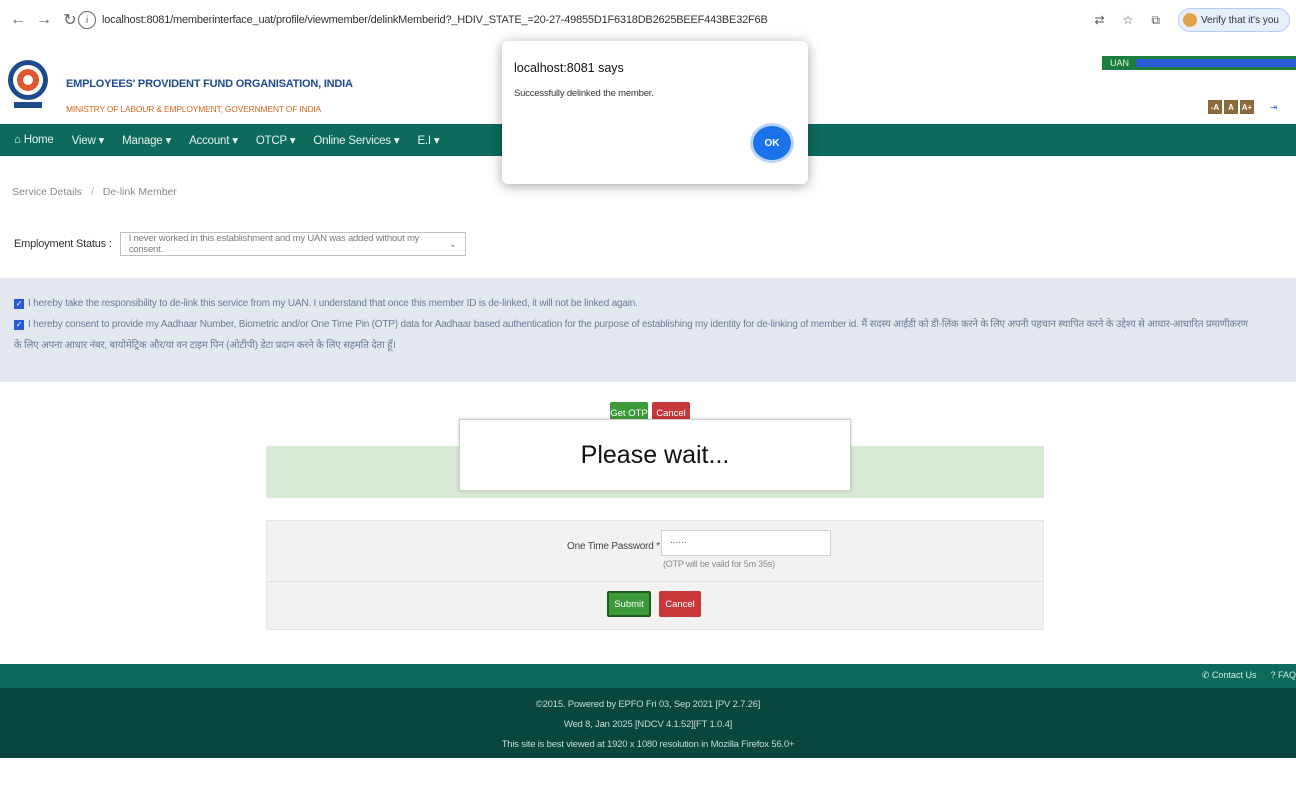  What do you see at coordinates (70, 20) in the screenshot?
I see `reload-icon: ↻` at bounding box center [70, 20].